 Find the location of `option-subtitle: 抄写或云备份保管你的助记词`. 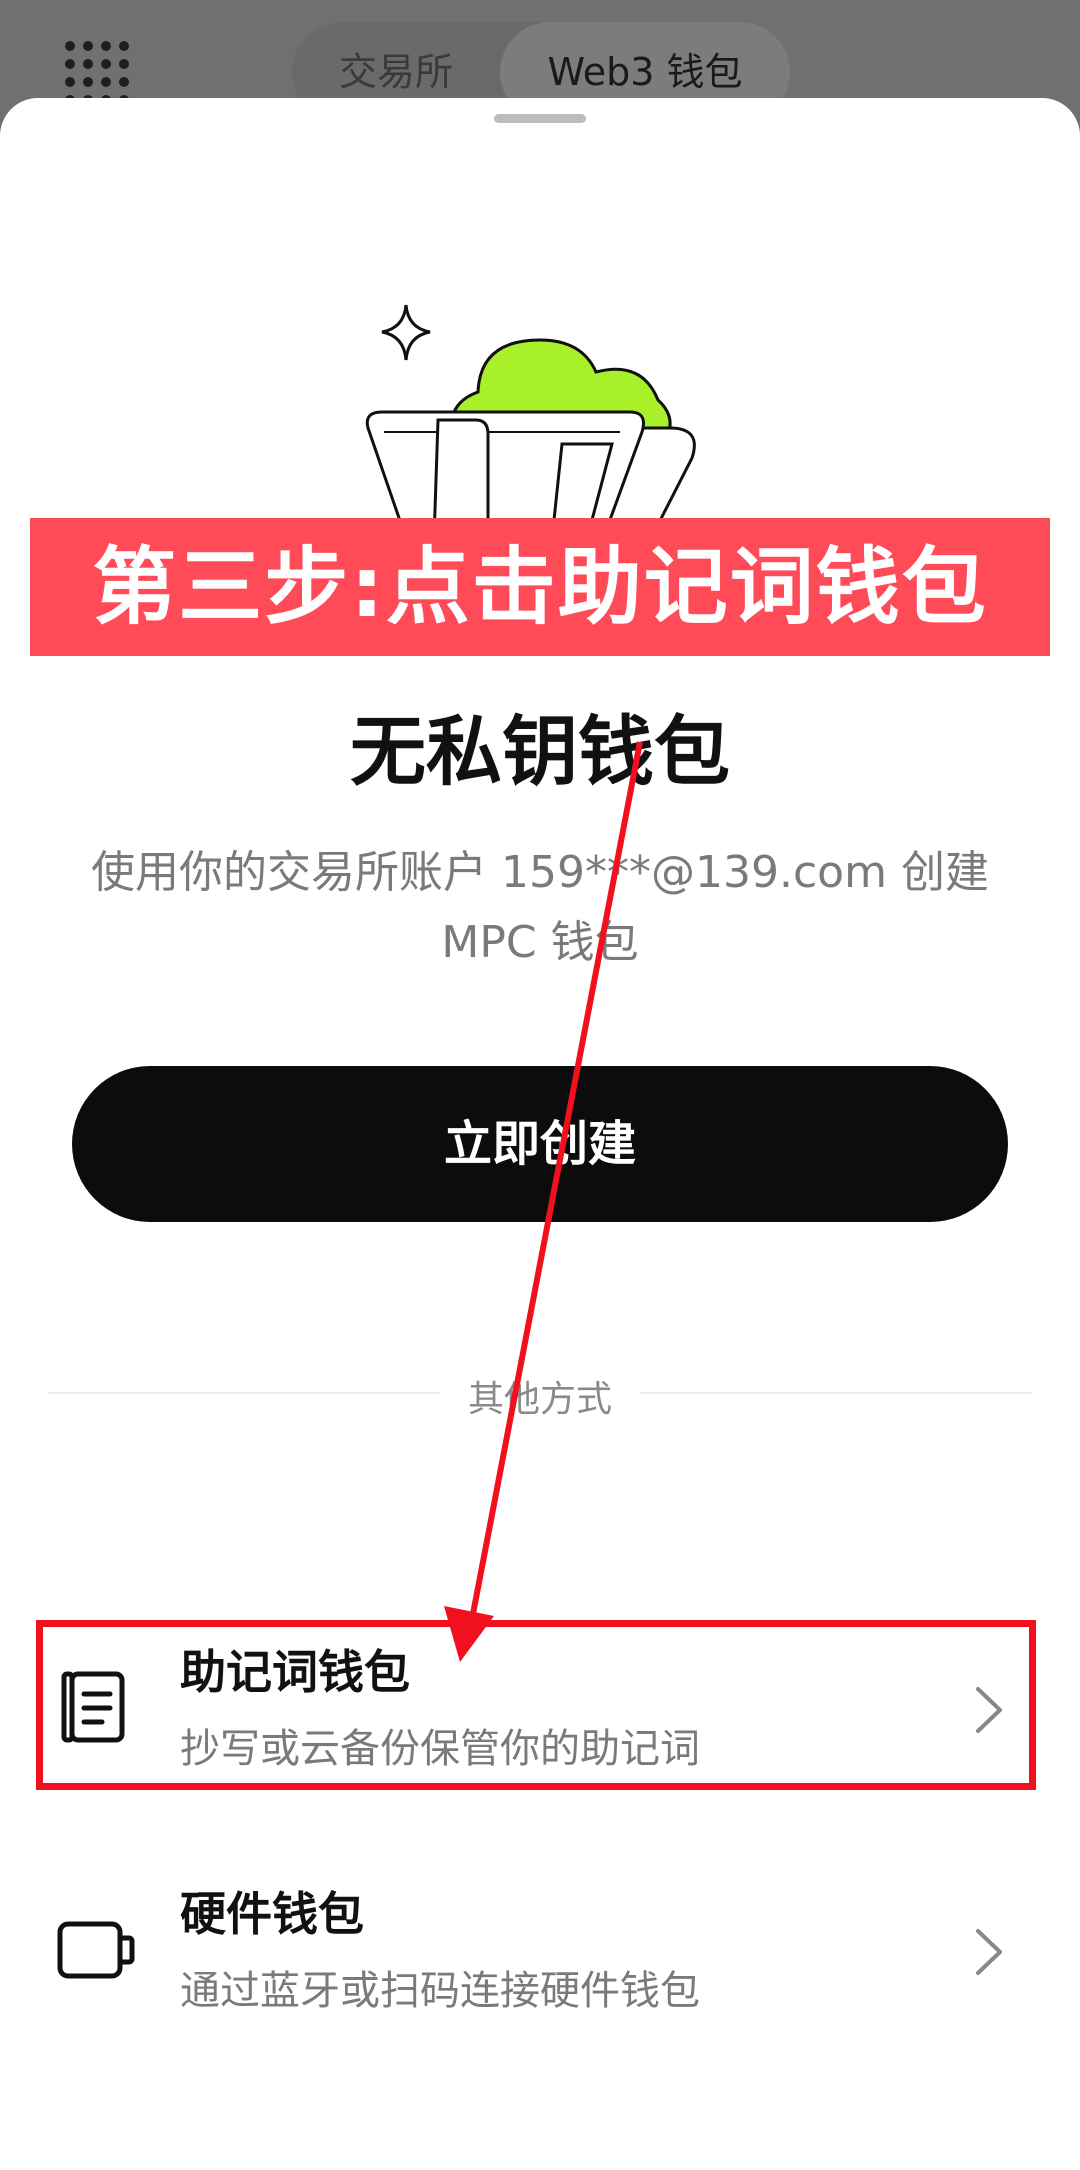

option-subtitle: 抄写或云备份保管你的助记词 is located at coordinates (440, 1749).